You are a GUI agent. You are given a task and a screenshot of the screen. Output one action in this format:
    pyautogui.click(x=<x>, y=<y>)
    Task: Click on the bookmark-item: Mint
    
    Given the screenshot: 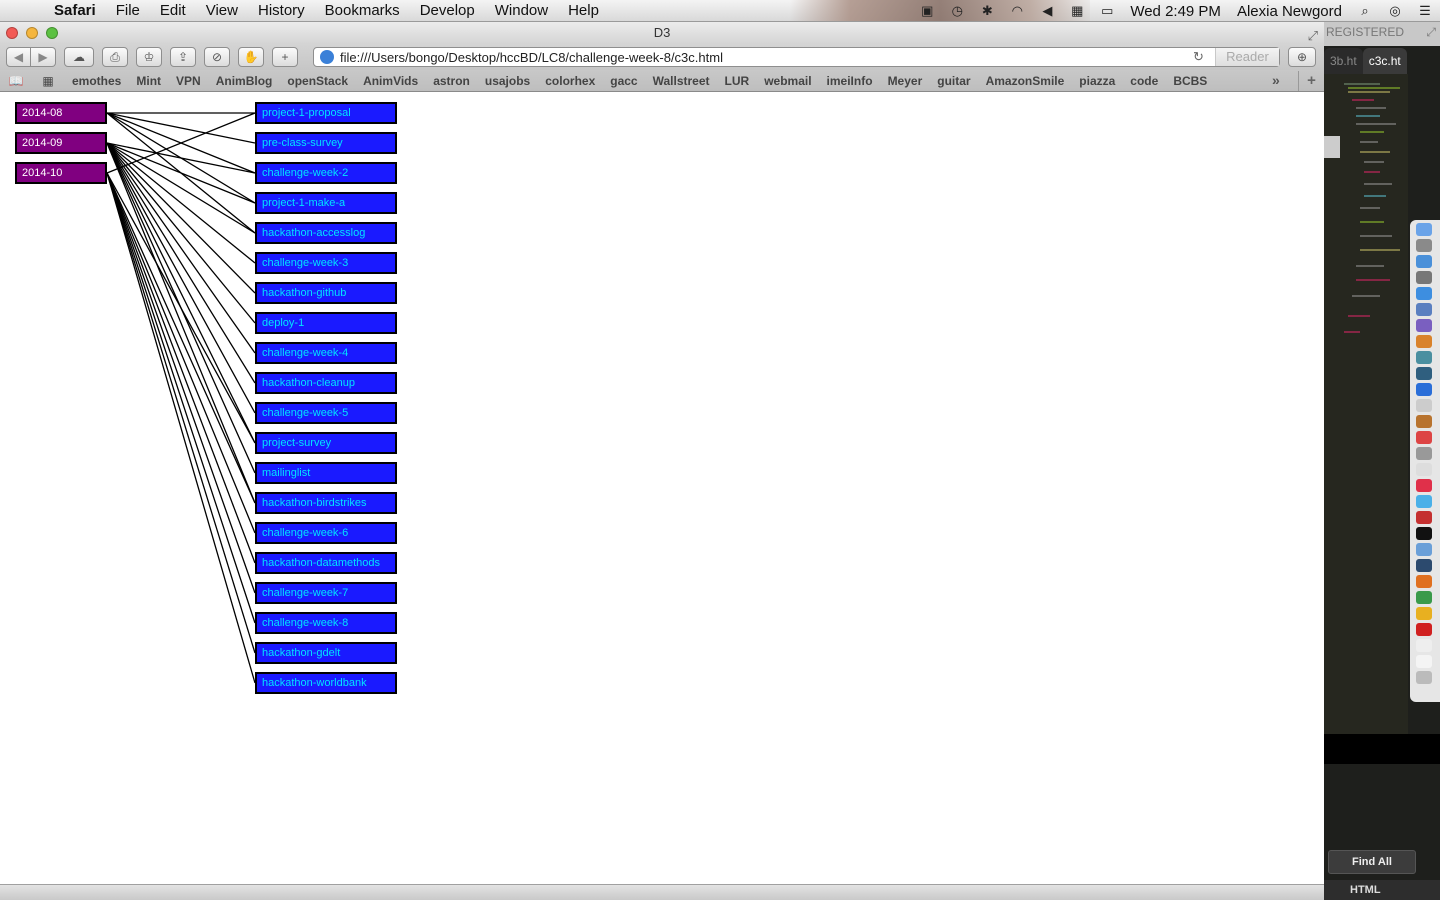 What is the action you would take?
    pyautogui.click(x=148, y=81)
    